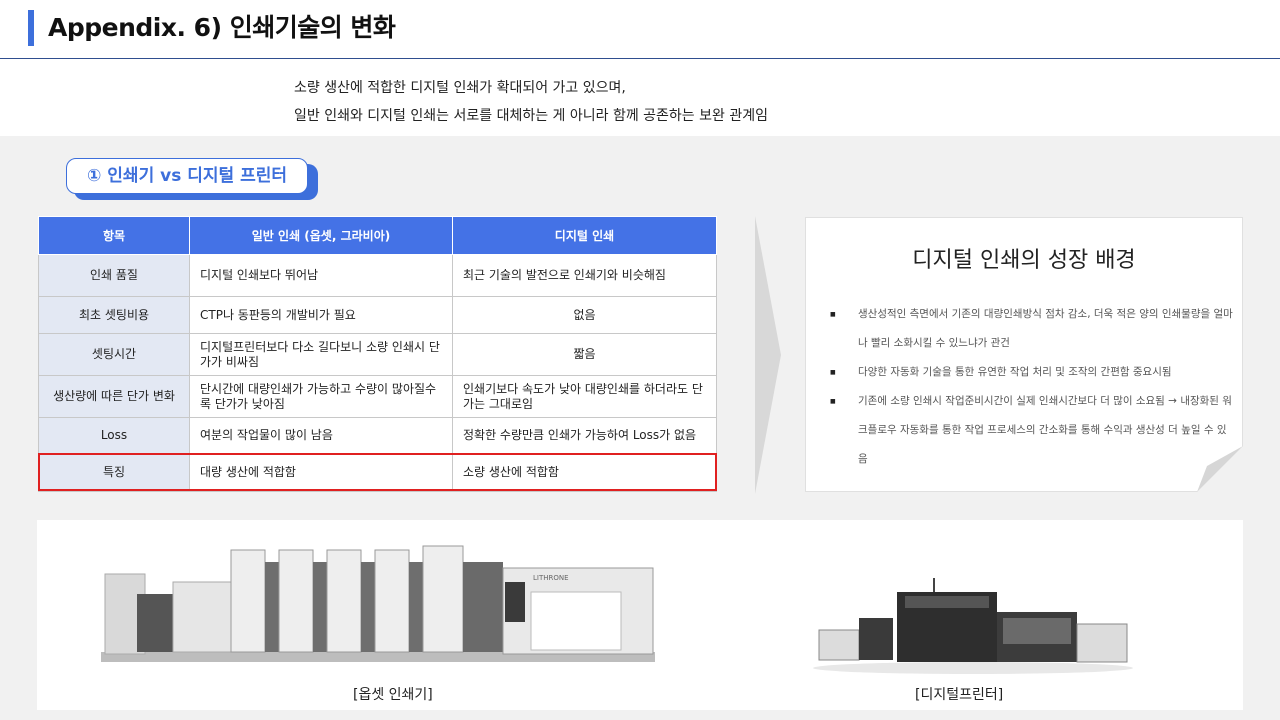 The height and width of the screenshot is (720, 1280). Describe the element at coordinates (114, 396) in the screenshot. I see `row-header: 생산량에 따른 단가 변화` at that location.